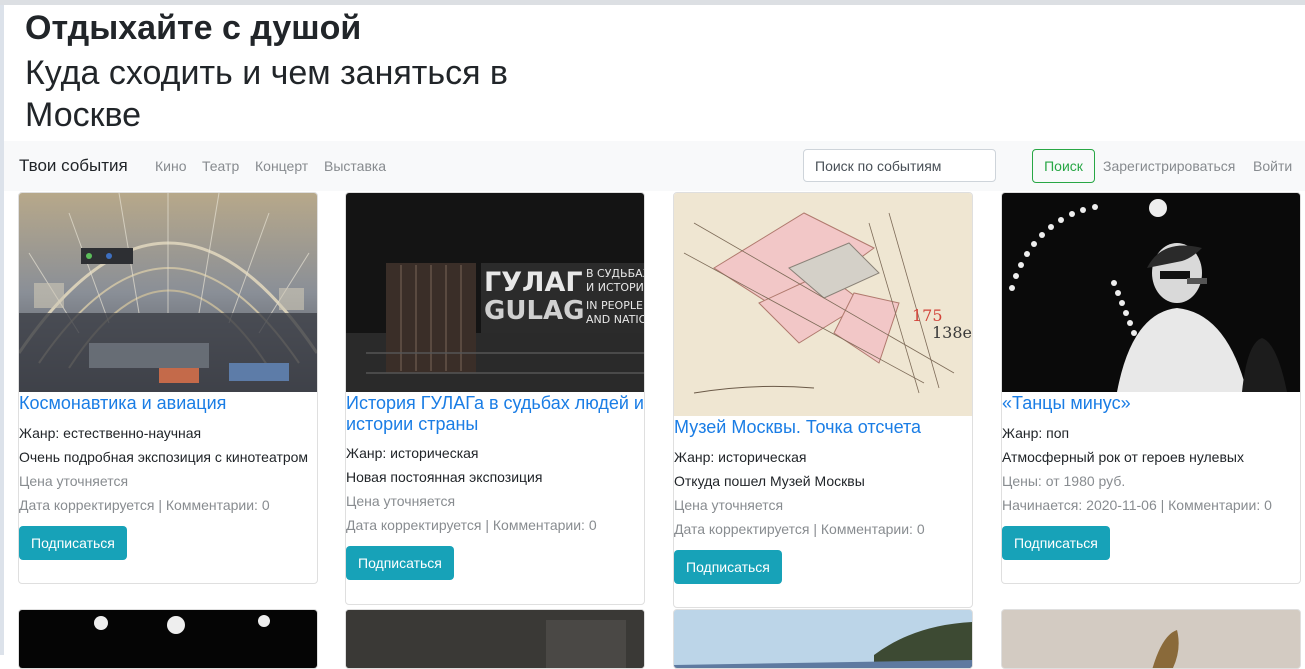 The width and height of the screenshot is (1305, 669). I want to click on image-text: 138е., so click(952, 332).